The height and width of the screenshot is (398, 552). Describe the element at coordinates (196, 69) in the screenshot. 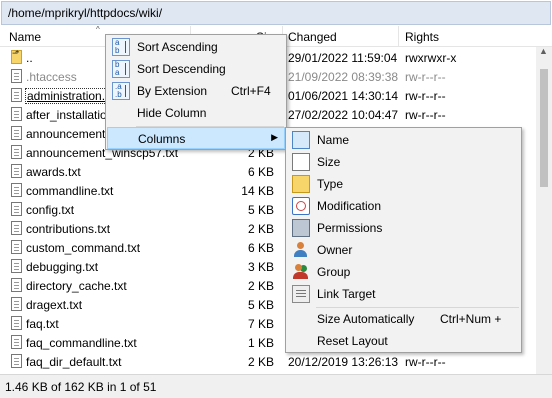

I see `sort-descending-menu-item: ba Sort Descending` at that location.